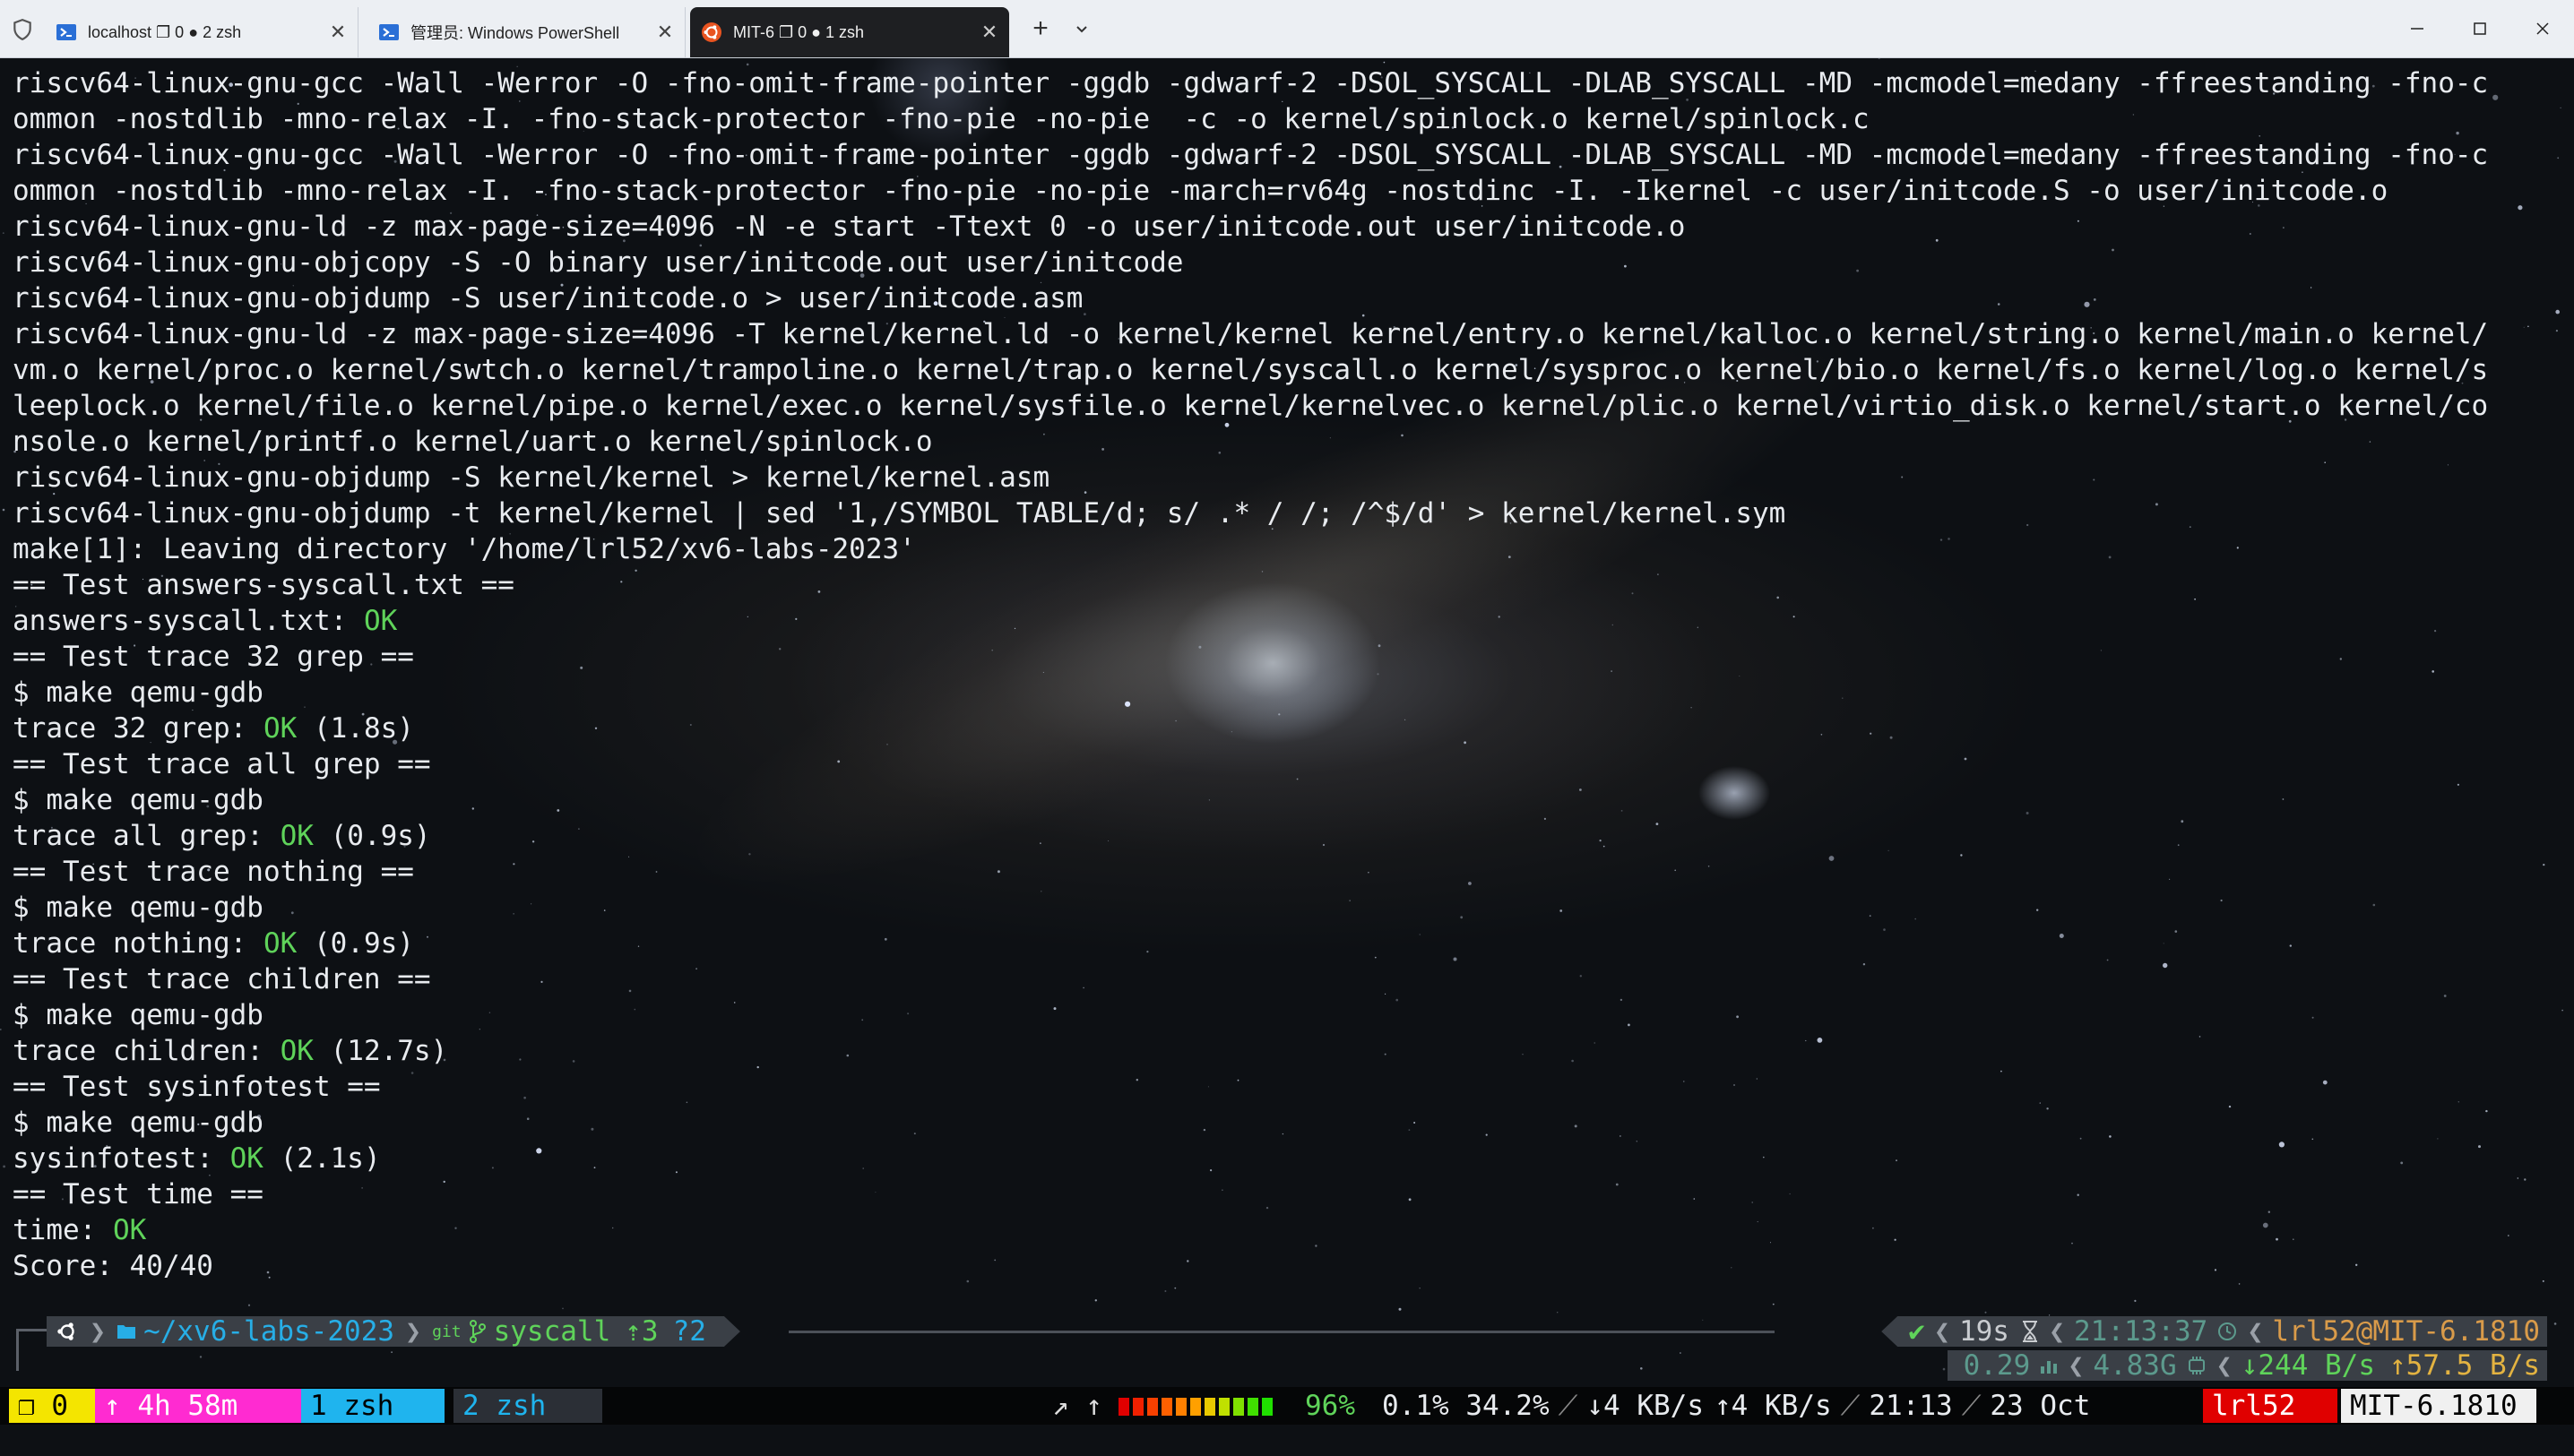 This screenshot has width=2574, height=1456. I want to click on ubuntu-icon, so click(67, 1331).